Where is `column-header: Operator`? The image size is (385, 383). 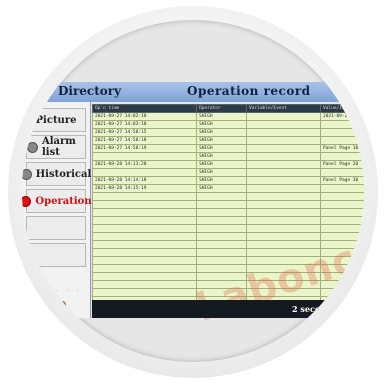
column-header: Operator is located at coordinates (221, 108).